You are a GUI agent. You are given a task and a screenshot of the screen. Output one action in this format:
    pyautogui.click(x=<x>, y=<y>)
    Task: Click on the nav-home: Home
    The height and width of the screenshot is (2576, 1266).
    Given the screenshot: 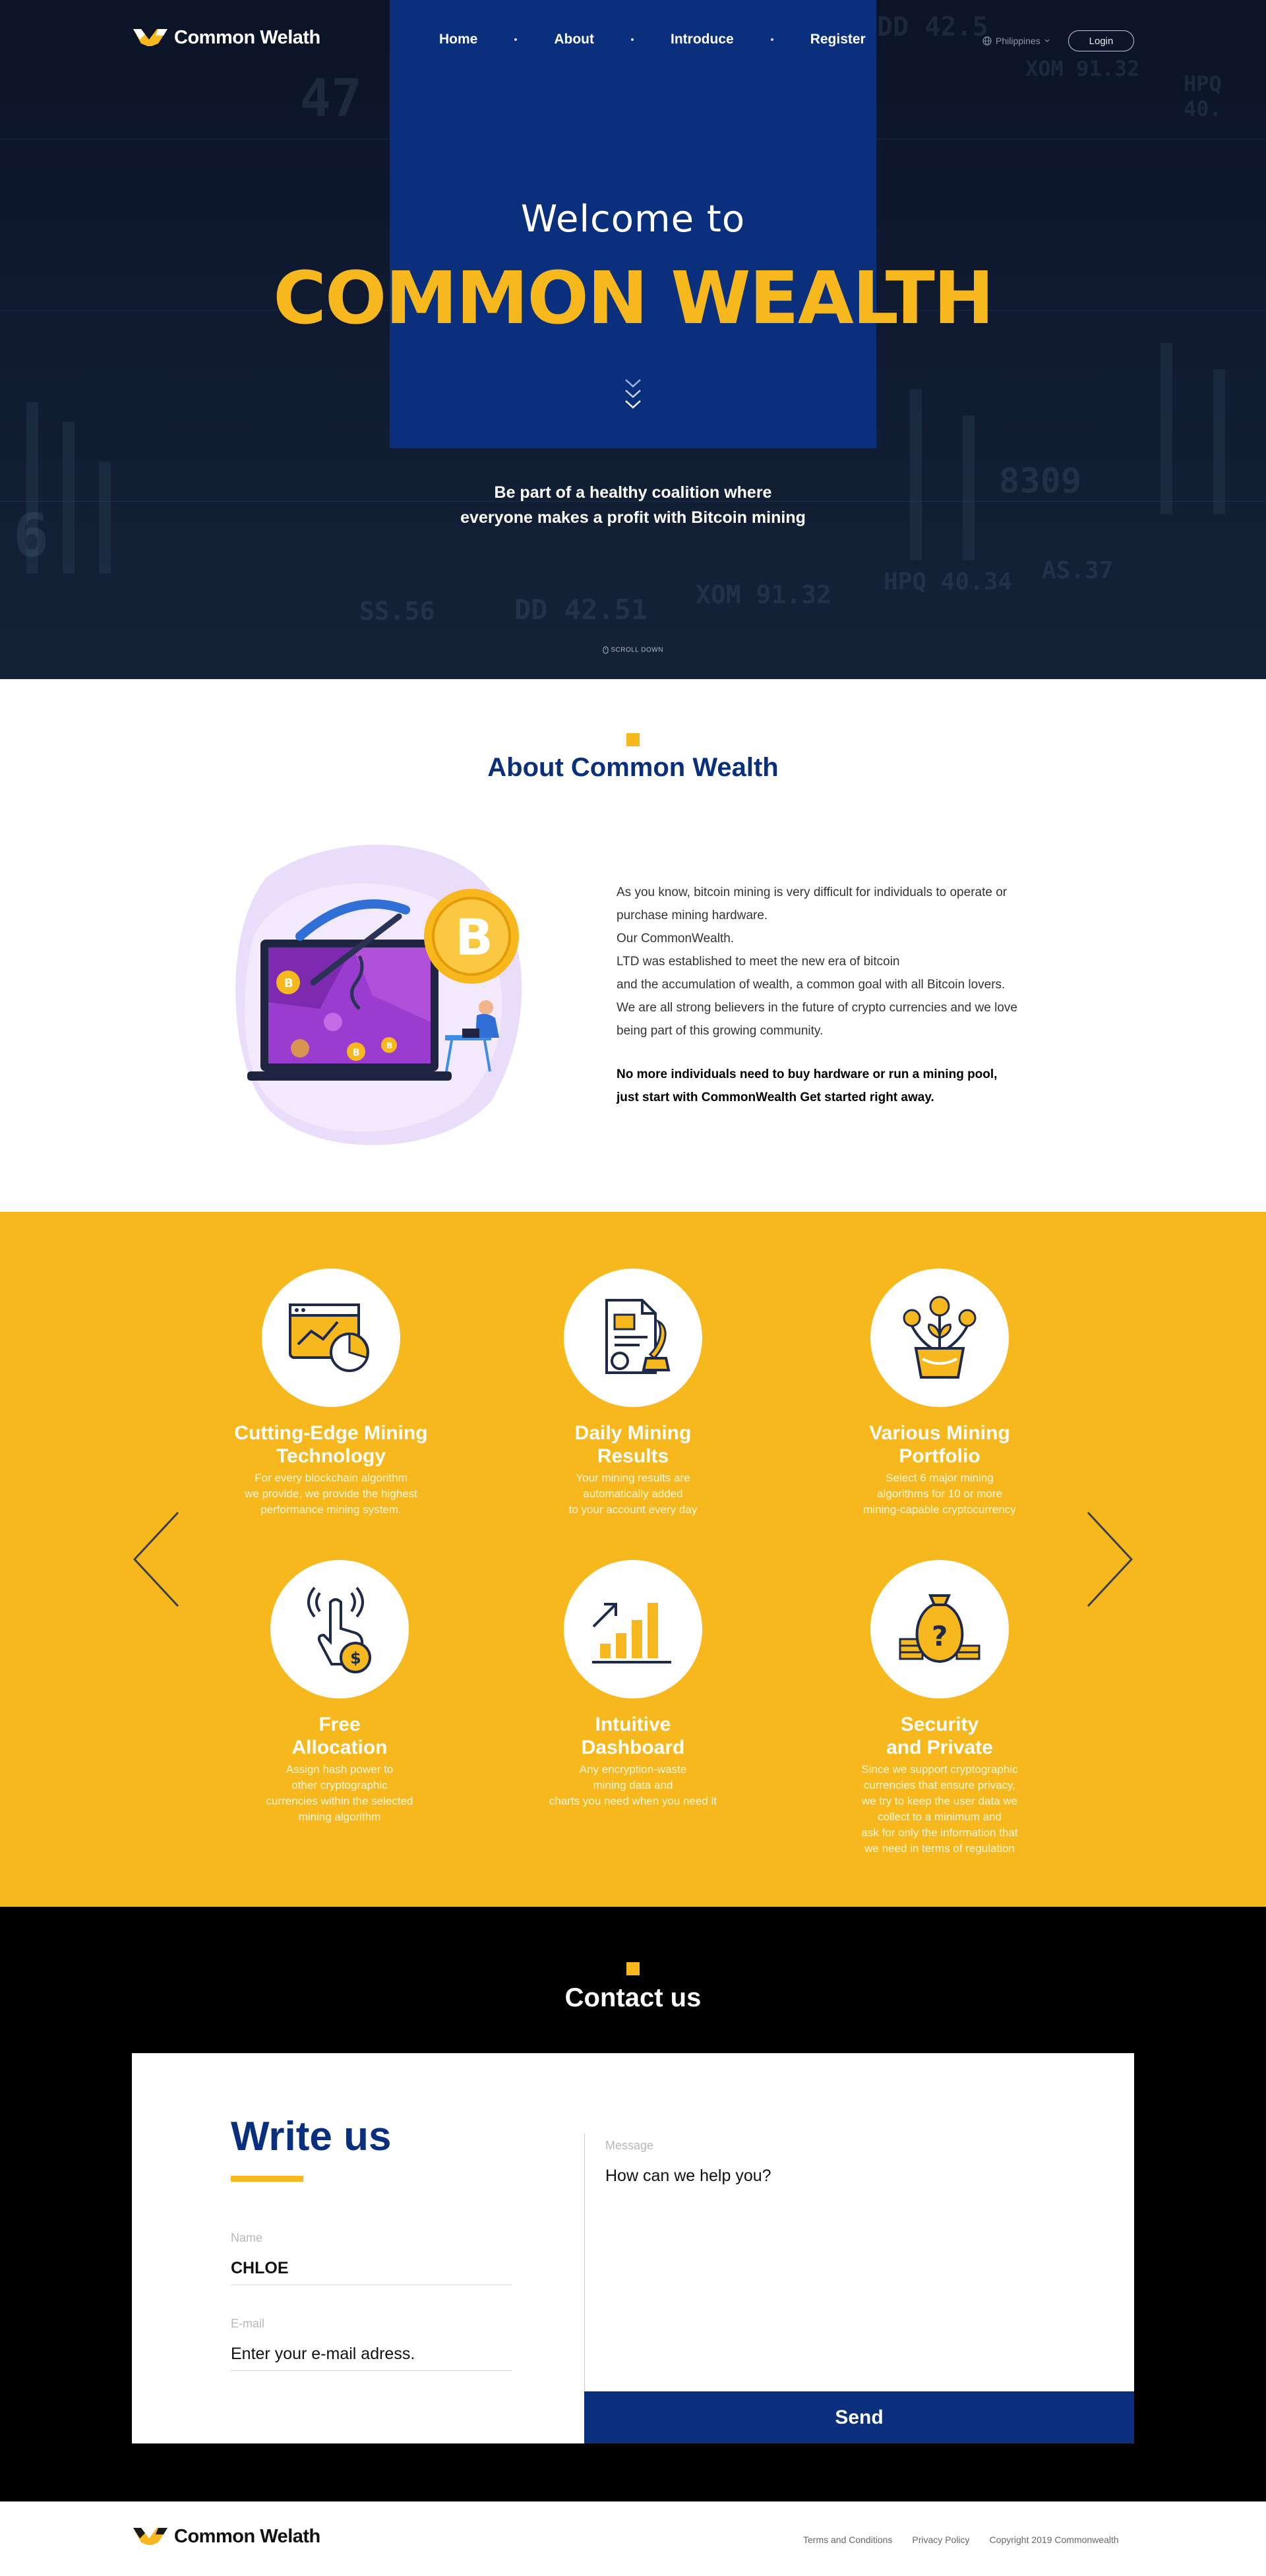 What is the action you would take?
    pyautogui.click(x=458, y=39)
    